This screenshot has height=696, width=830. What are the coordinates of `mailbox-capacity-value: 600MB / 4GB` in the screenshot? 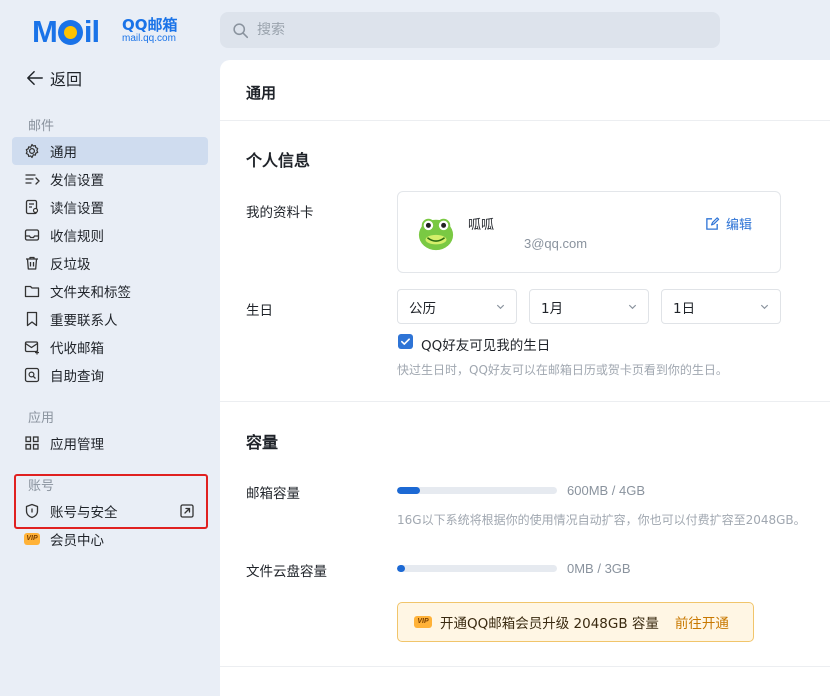 It's located at (606, 490).